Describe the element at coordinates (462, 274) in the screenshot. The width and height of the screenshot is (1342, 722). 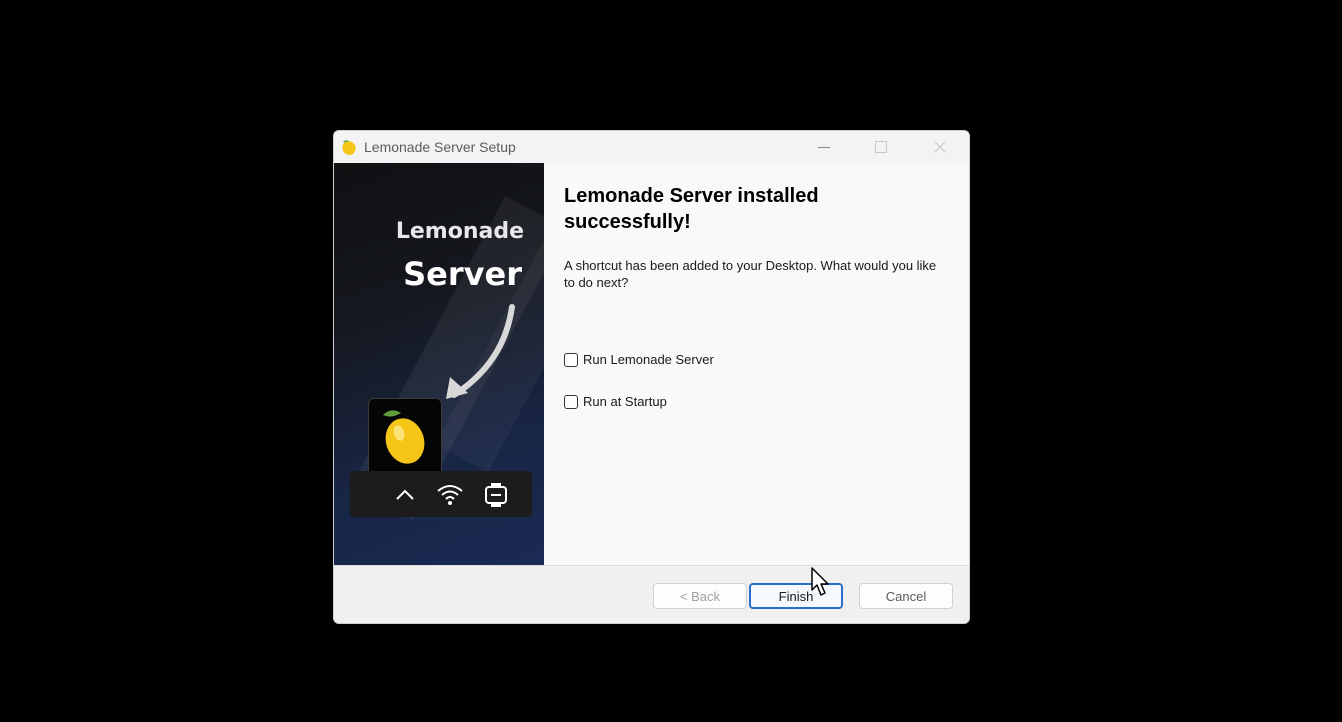
I see `banner-title-line2: Server` at that location.